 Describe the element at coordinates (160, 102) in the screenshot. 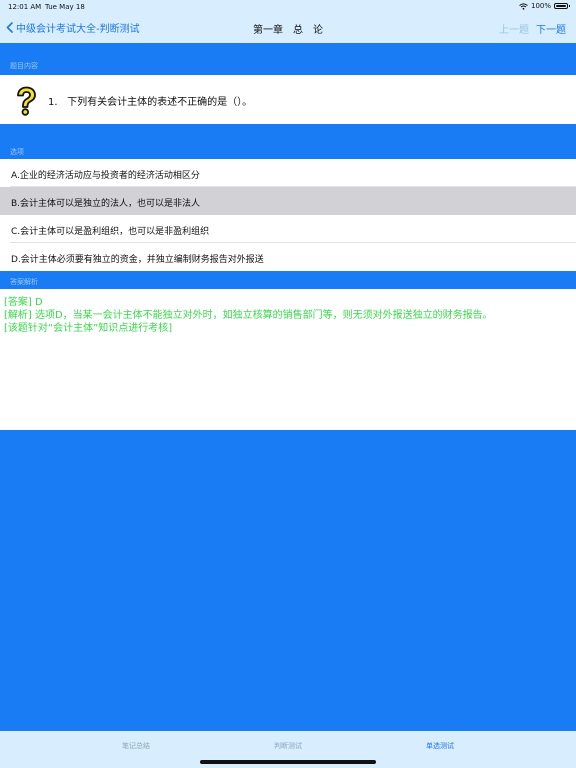

I see `question-body: 下列有关会计主体的表述不正确的是（）。` at that location.